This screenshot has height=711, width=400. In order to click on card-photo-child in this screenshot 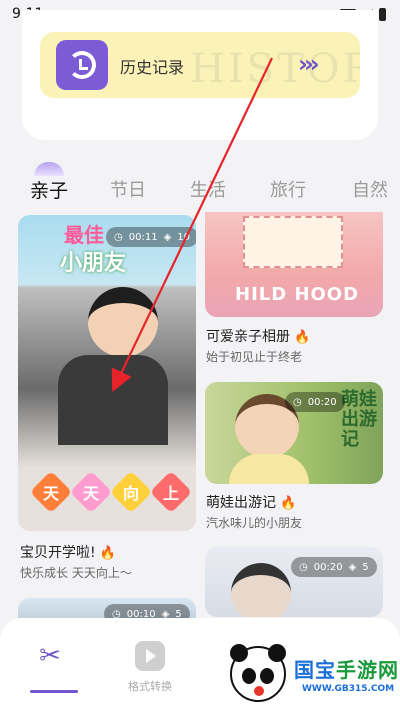, I will do `click(123, 322)`.